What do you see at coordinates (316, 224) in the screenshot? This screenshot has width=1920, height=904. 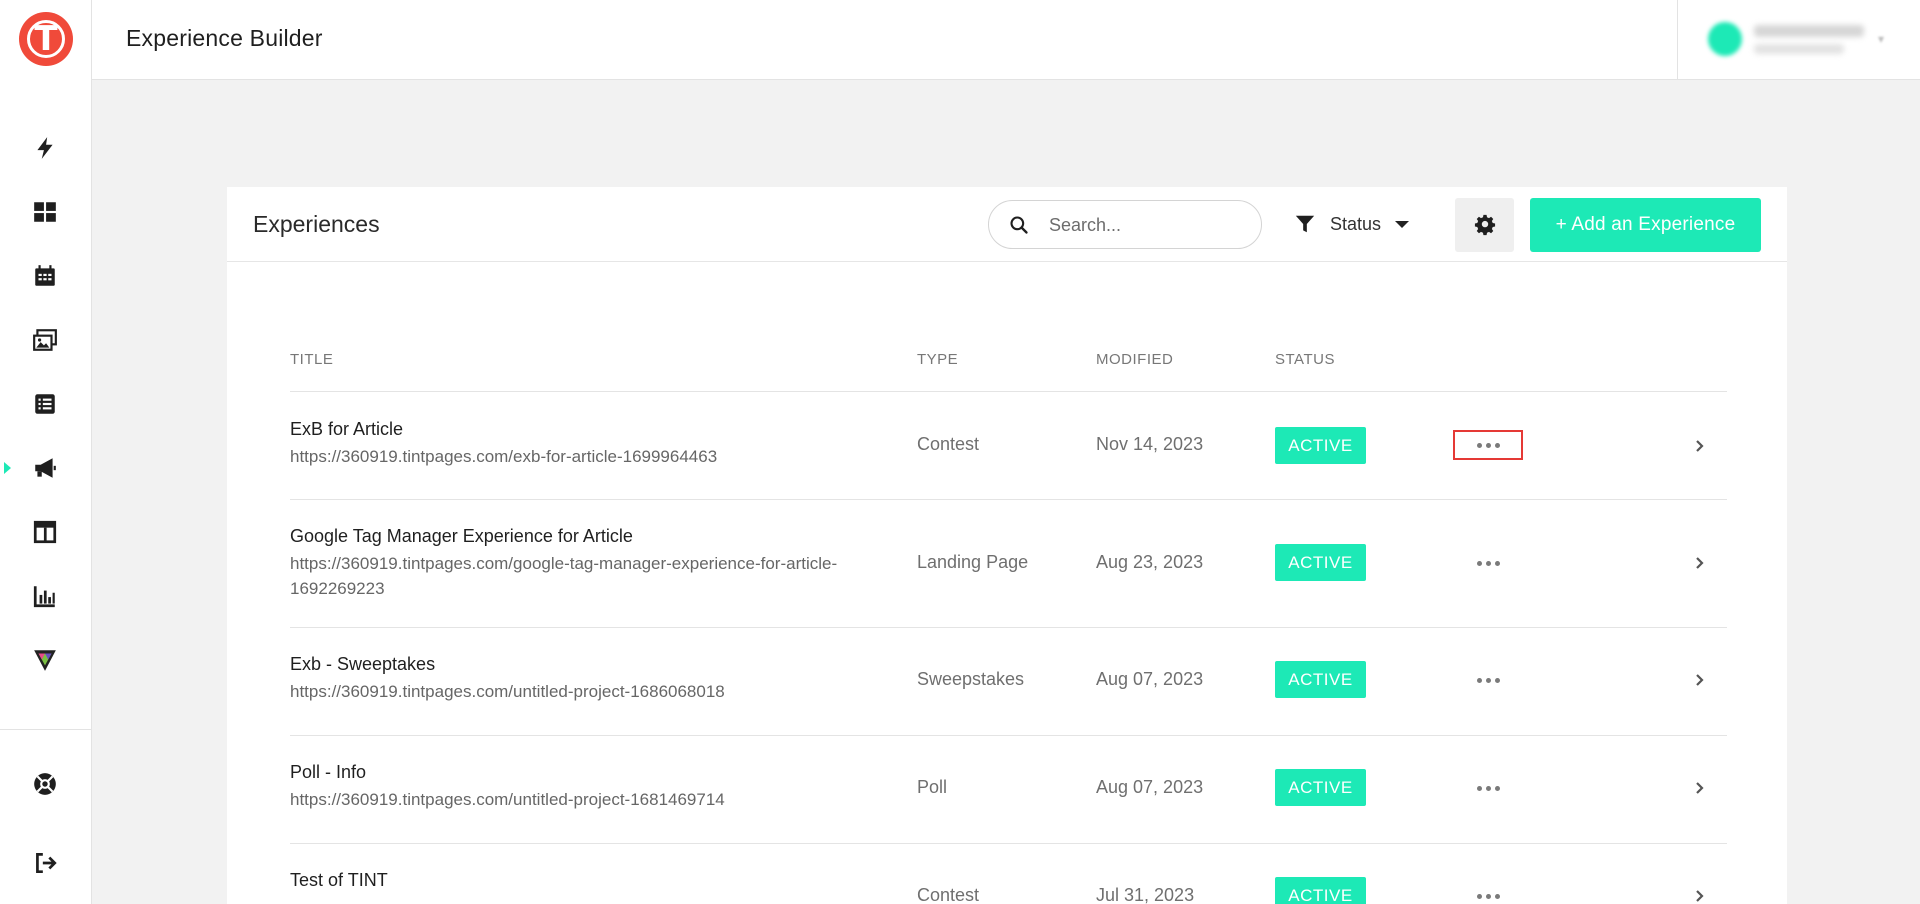 I see `card-title: Experiences` at bounding box center [316, 224].